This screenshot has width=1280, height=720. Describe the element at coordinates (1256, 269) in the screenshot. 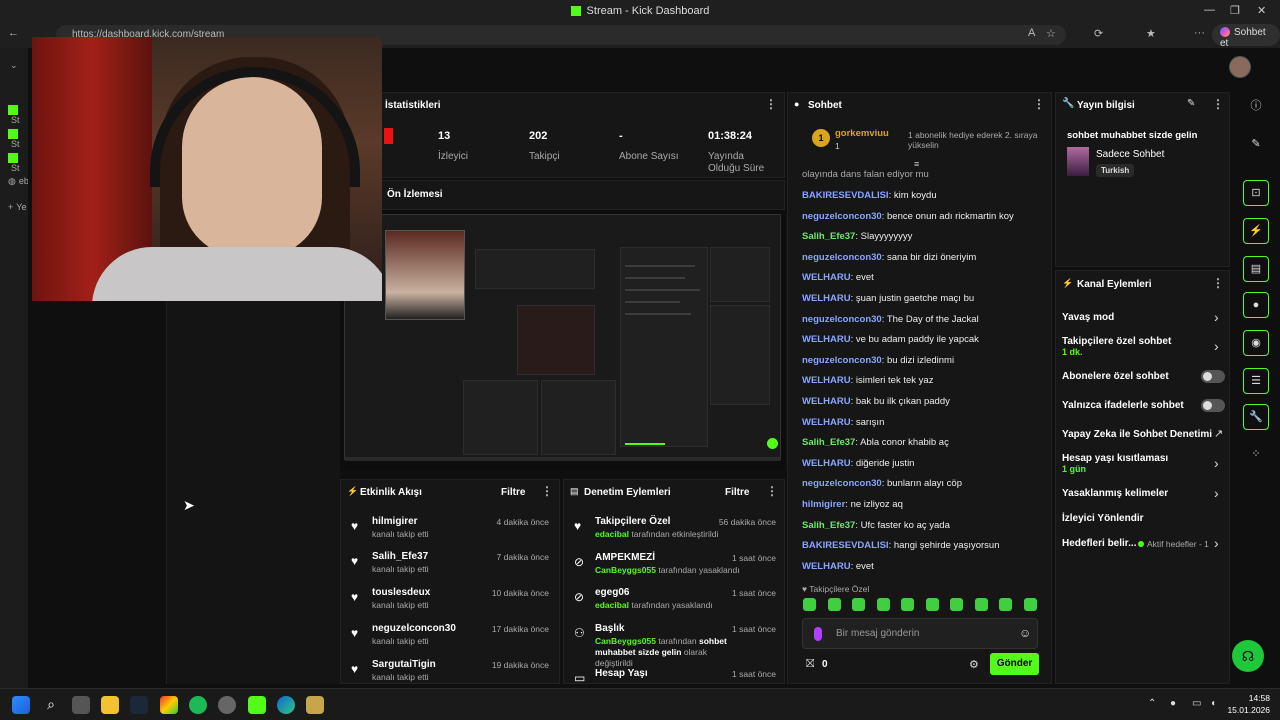

I see `document-icon: ▤` at that location.